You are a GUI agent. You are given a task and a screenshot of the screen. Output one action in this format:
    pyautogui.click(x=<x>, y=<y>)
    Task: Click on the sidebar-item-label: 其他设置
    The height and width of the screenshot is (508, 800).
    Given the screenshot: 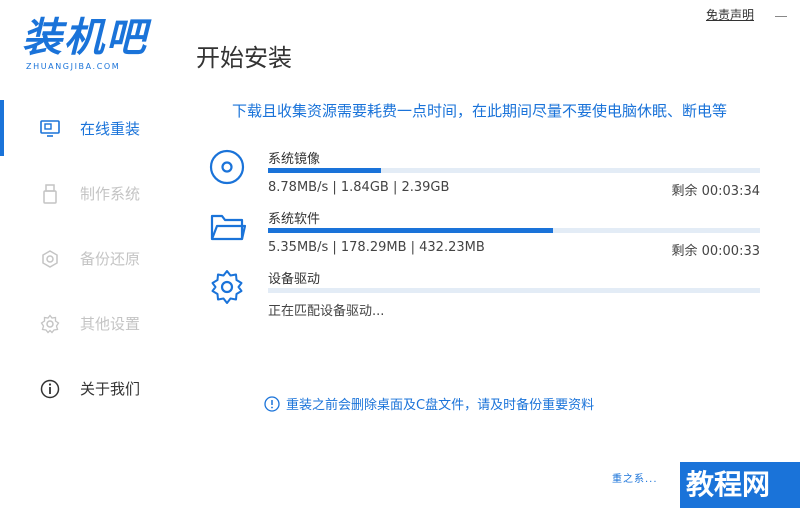 What is the action you would take?
    pyautogui.click(x=110, y=324)
    